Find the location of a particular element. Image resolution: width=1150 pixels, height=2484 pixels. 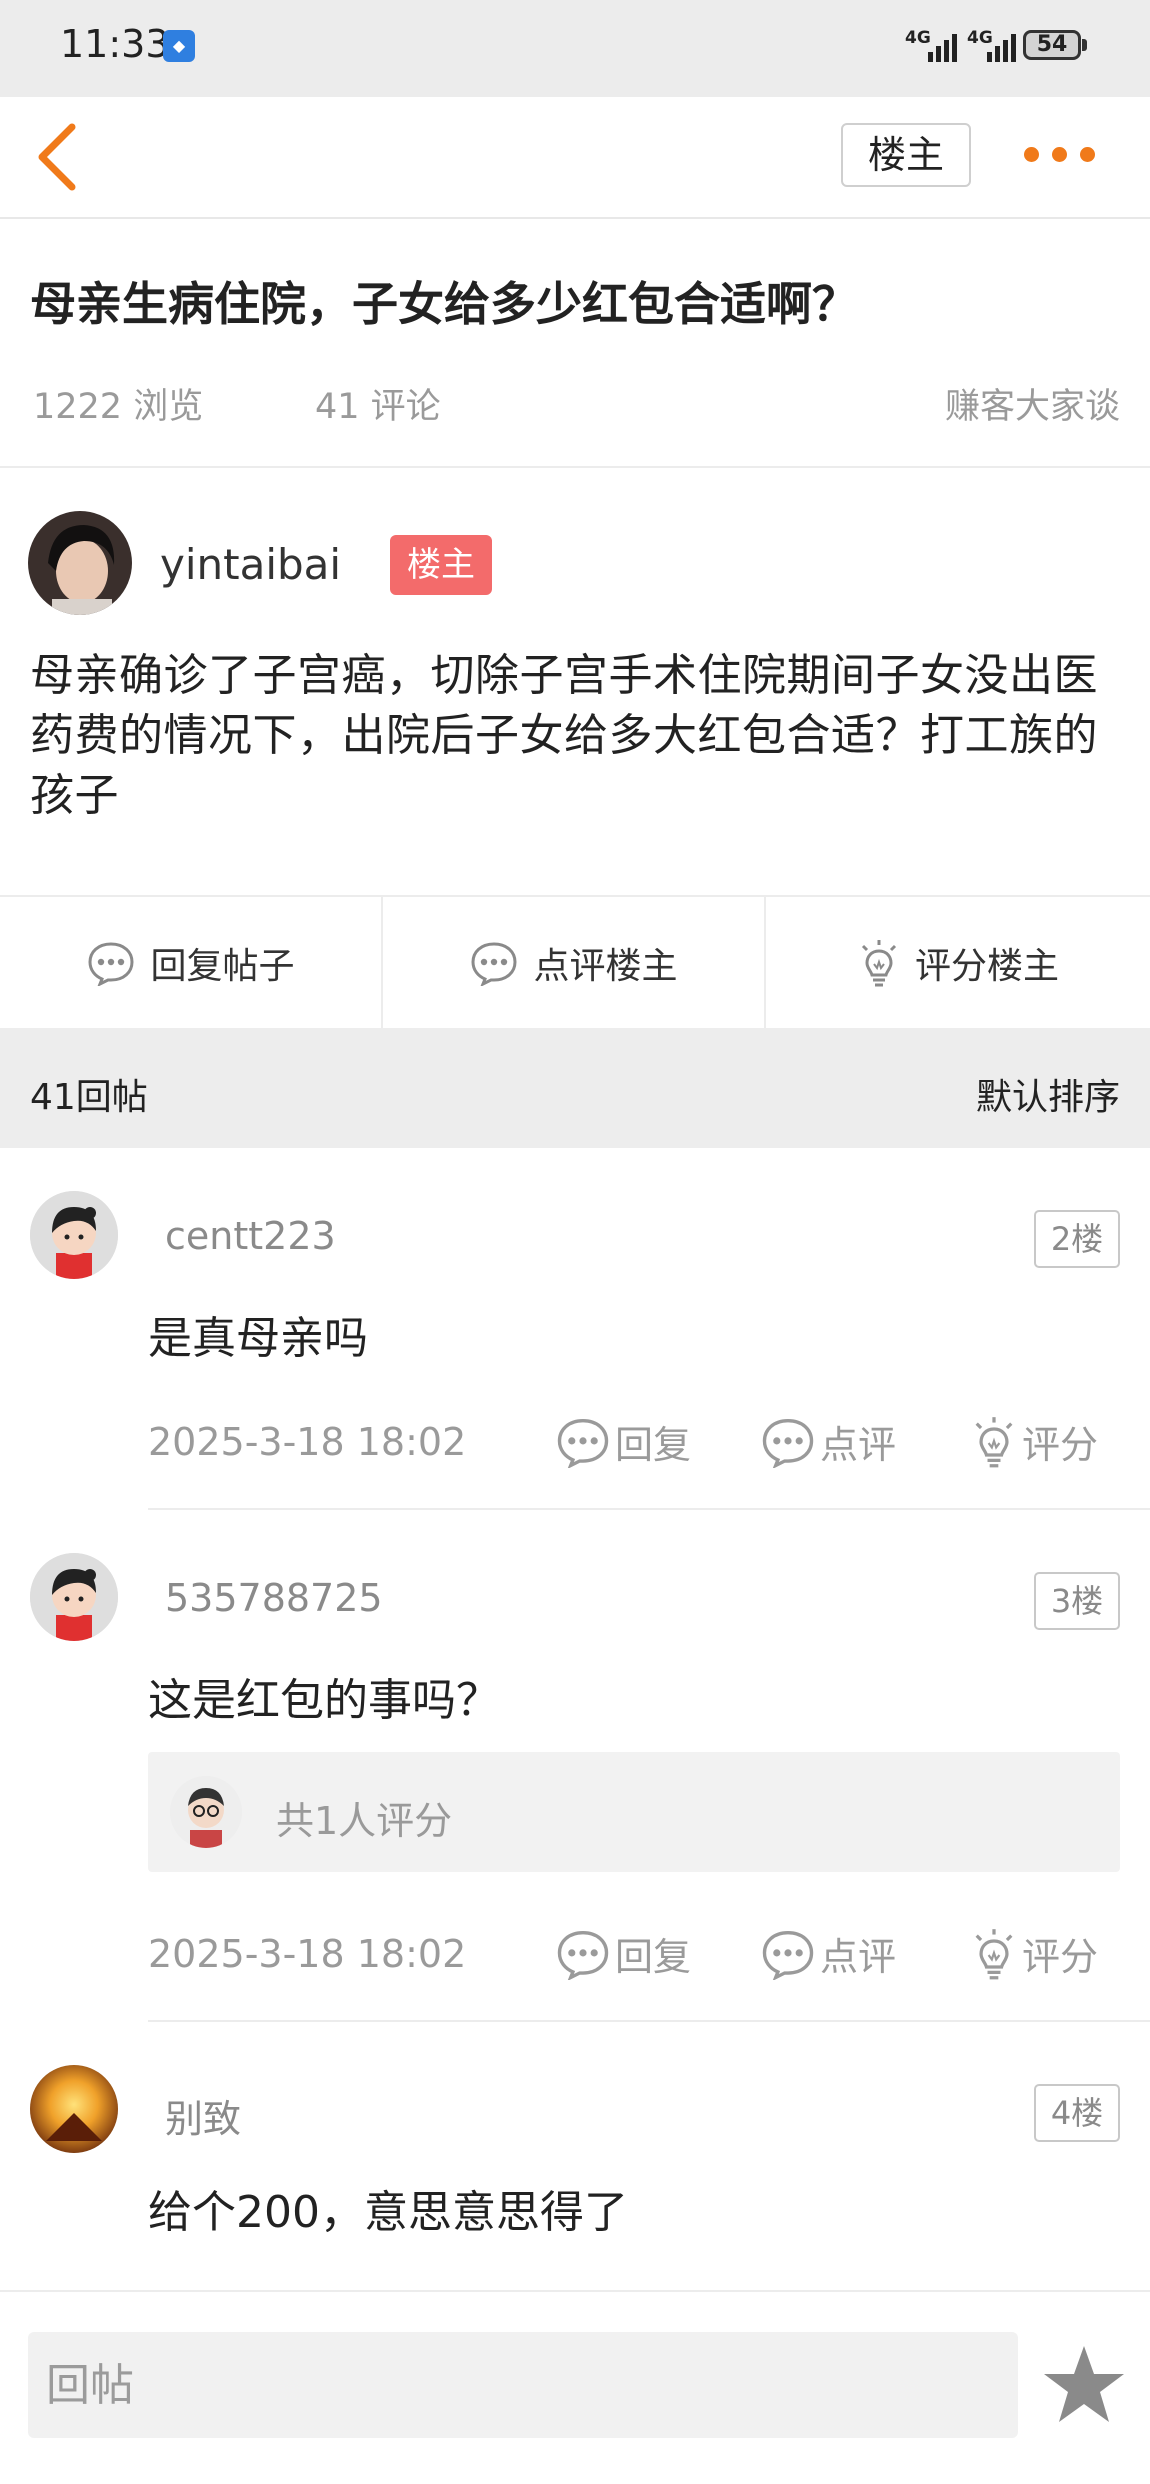

favorite-button is located at coordinates (1084, 2384).